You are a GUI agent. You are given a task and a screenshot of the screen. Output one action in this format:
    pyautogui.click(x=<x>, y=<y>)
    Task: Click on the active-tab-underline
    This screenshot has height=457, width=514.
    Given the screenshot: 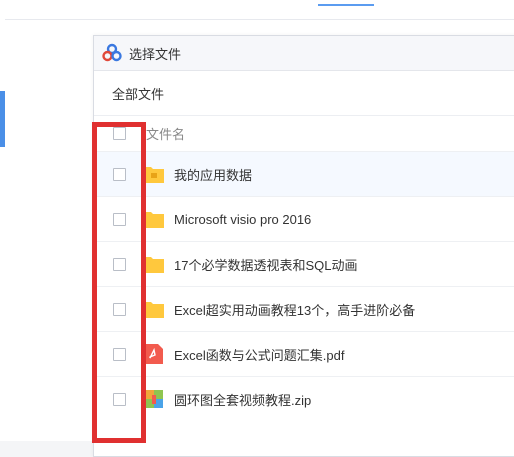 What is the action you would take?
    pyautogui.click(x=346, y=5)
    